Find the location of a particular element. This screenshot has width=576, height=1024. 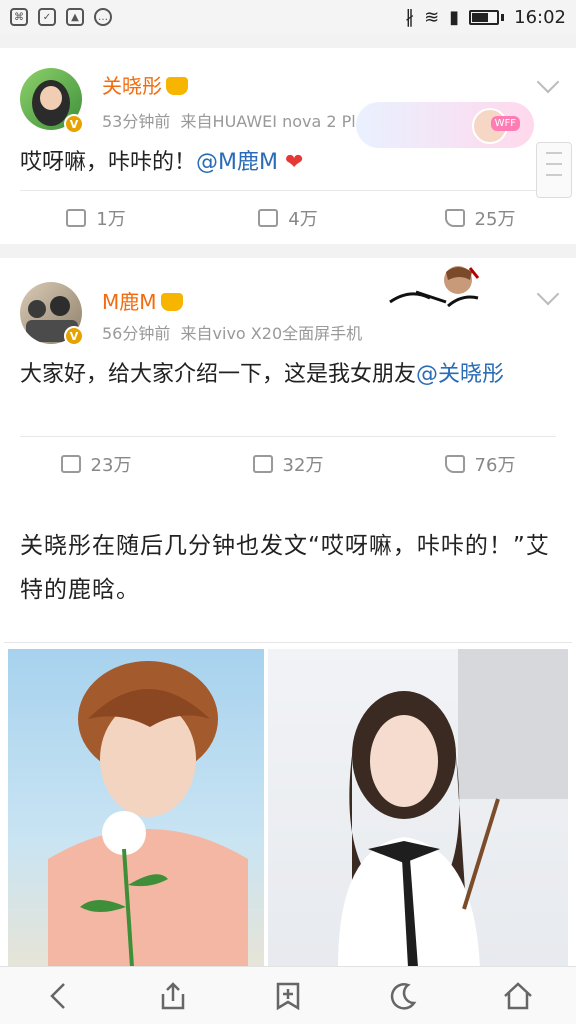

scroll-handle is located at coordinates (554, 170).